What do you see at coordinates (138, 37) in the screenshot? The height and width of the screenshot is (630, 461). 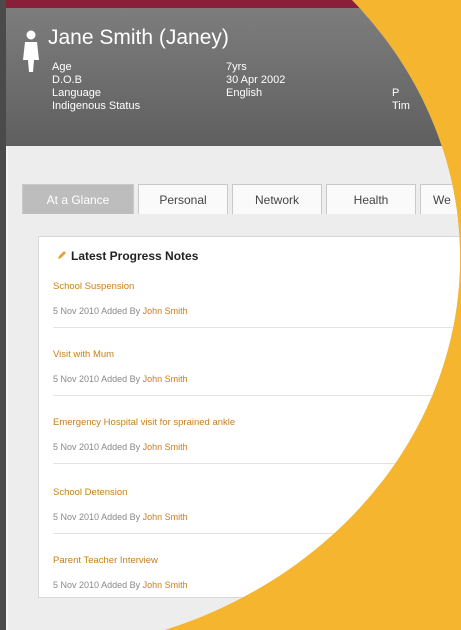 I see `profile-name: Jane Smith (Janey)` at bounding box center [138, 37].